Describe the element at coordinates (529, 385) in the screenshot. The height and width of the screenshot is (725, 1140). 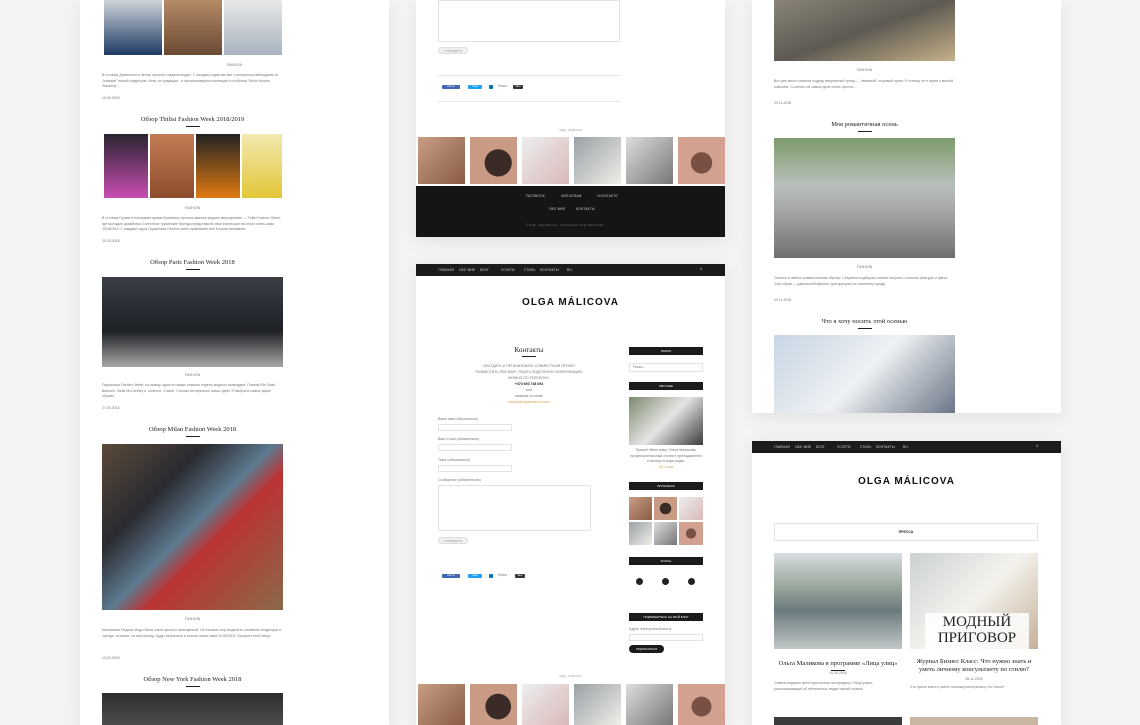
I see `contact-phone: +373 693 748 094` at that location.